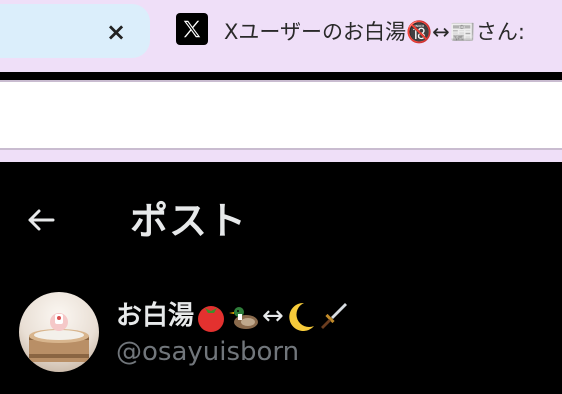 The image size is (562, 394). What do you see at coordinates (189, 221) in the screenshot?
I see `page-title: ポスト` at bounding box center [189, 221].